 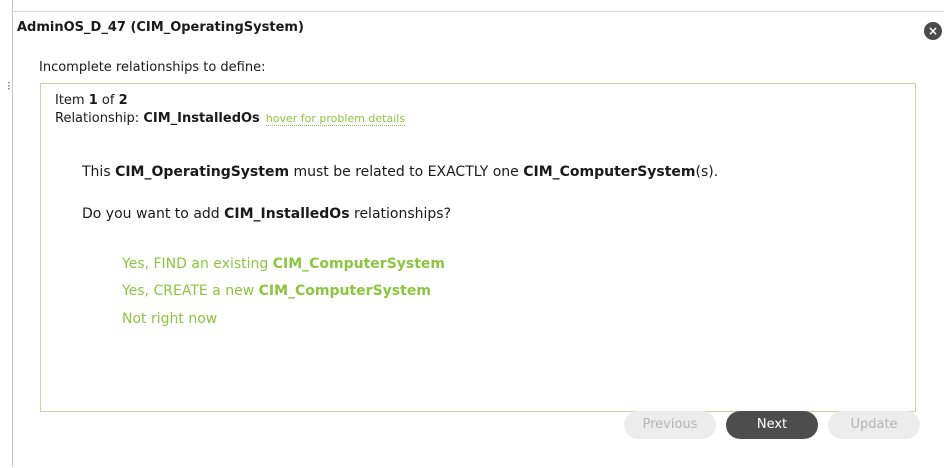 I want to click on item-current: 1, so click(x=93, y=100).